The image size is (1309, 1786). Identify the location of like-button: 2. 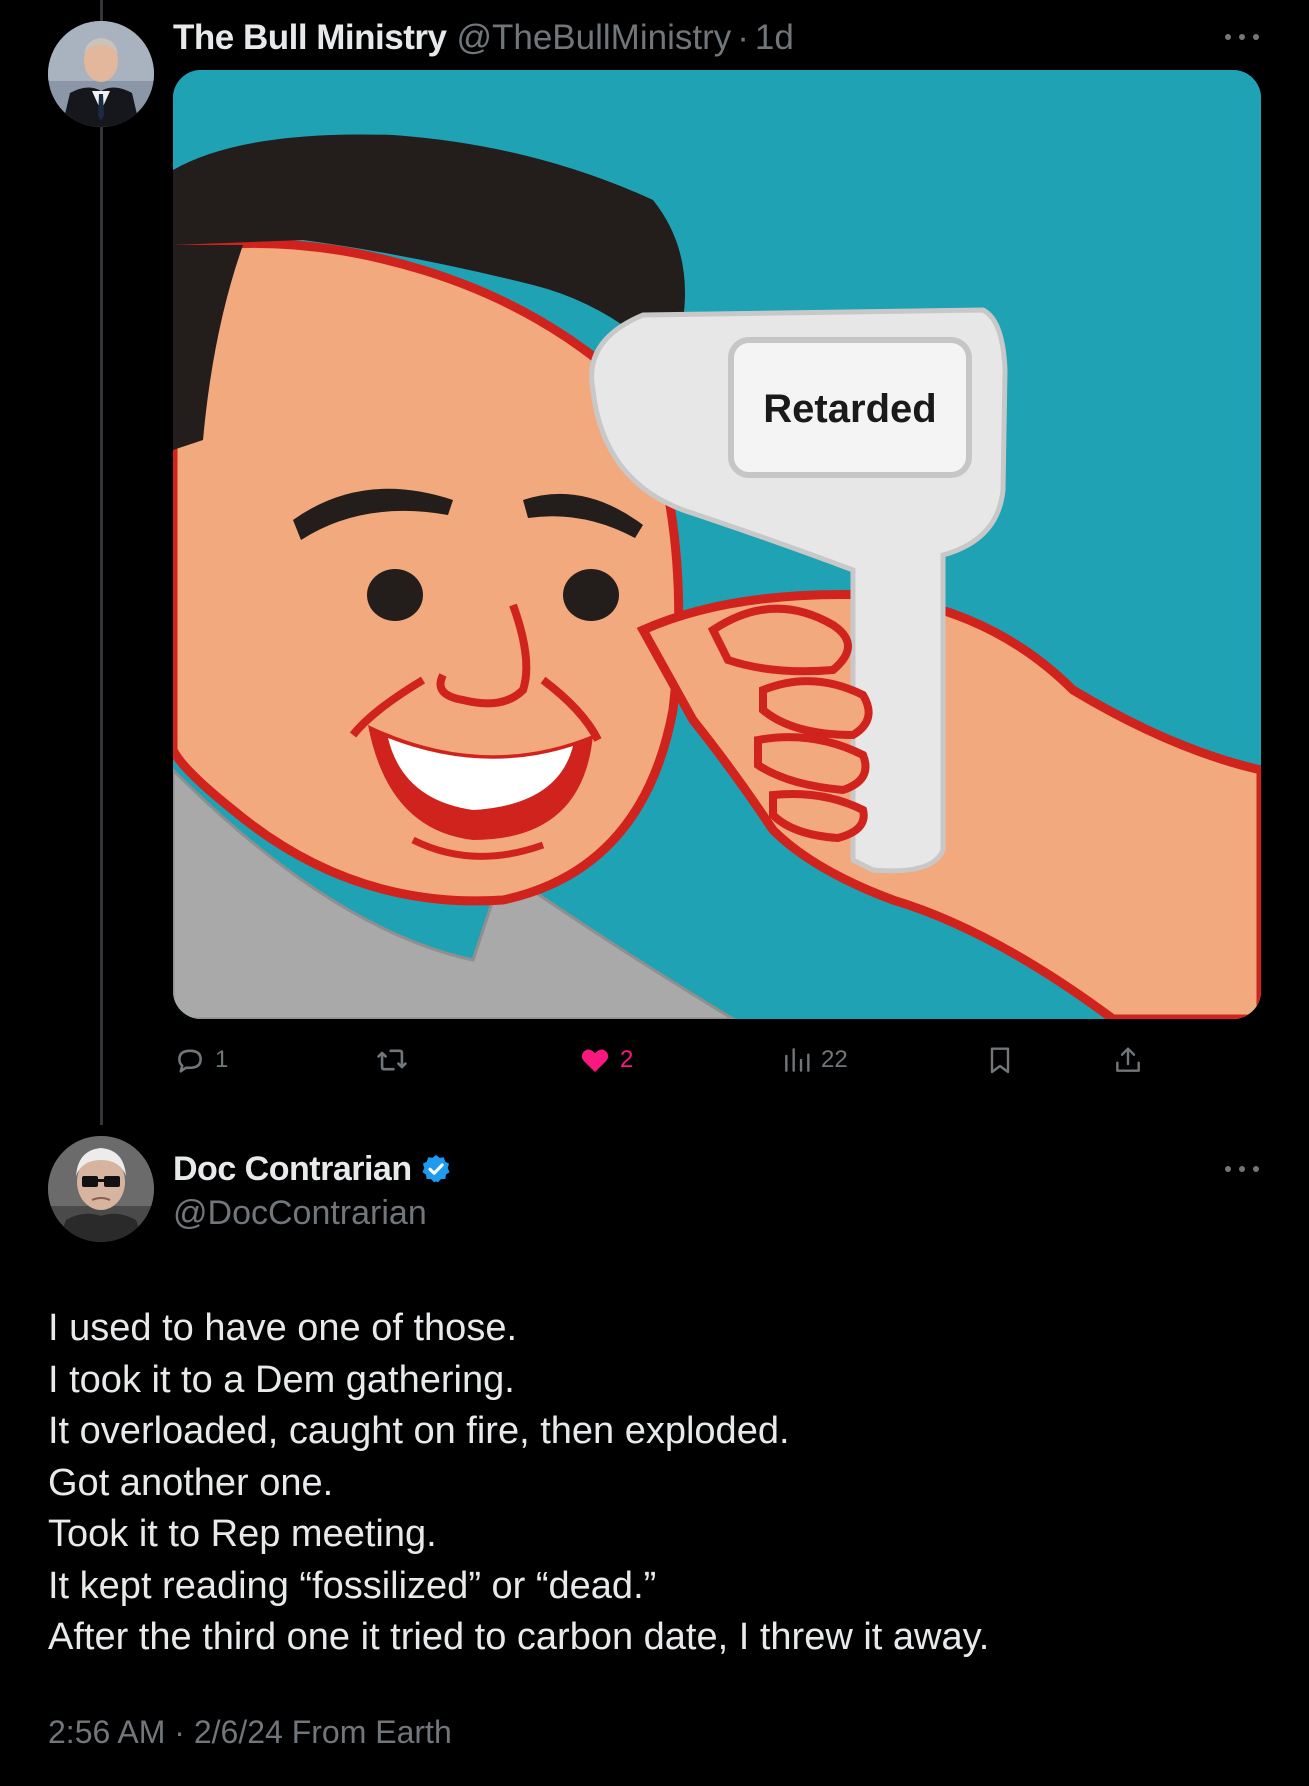
(605, 1060).